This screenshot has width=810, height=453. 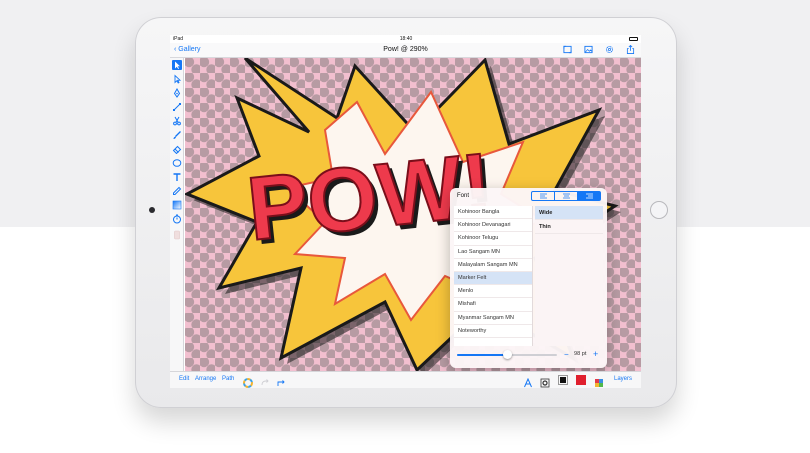 What do you see at coordinates (493, 213) in the screenshot?
I see `font-list-item: Kohinoor Bangla` at bounding box center [493, 213].